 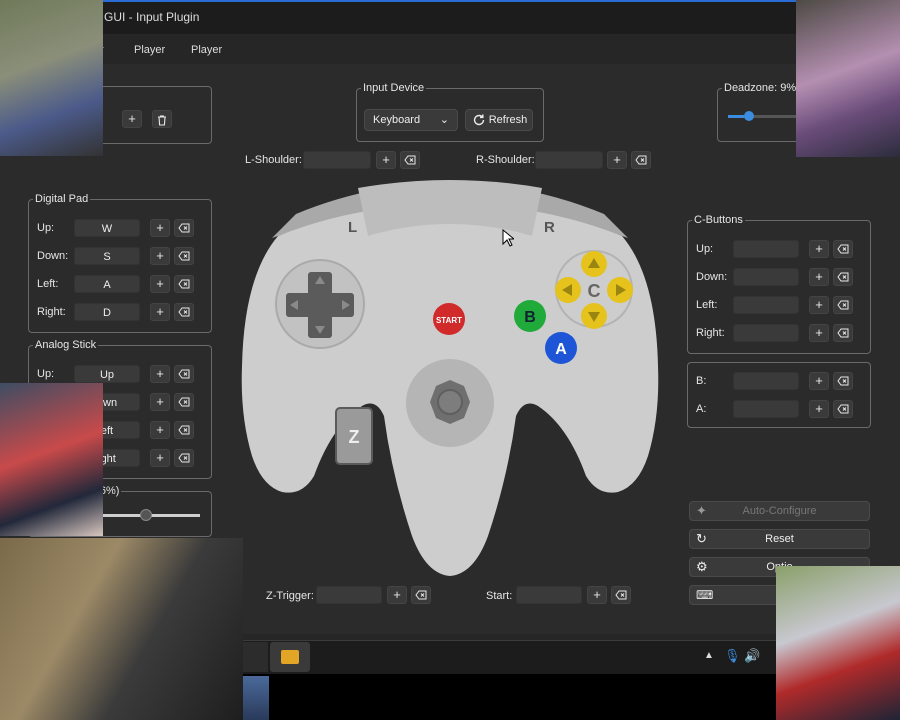 What do you see at coordinates (107, 312) in the screenshot?
I see `dpad-field-3: D` at bounding box center [107, 312].